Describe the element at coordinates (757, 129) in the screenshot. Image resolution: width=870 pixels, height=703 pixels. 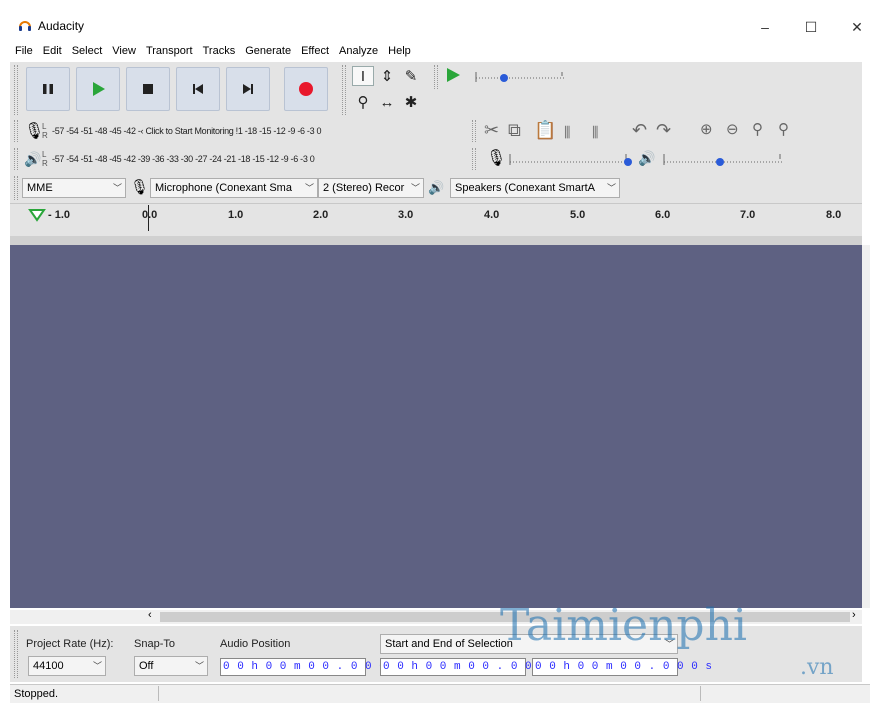
I see `fit-selection-icon: ⚲` at that location.